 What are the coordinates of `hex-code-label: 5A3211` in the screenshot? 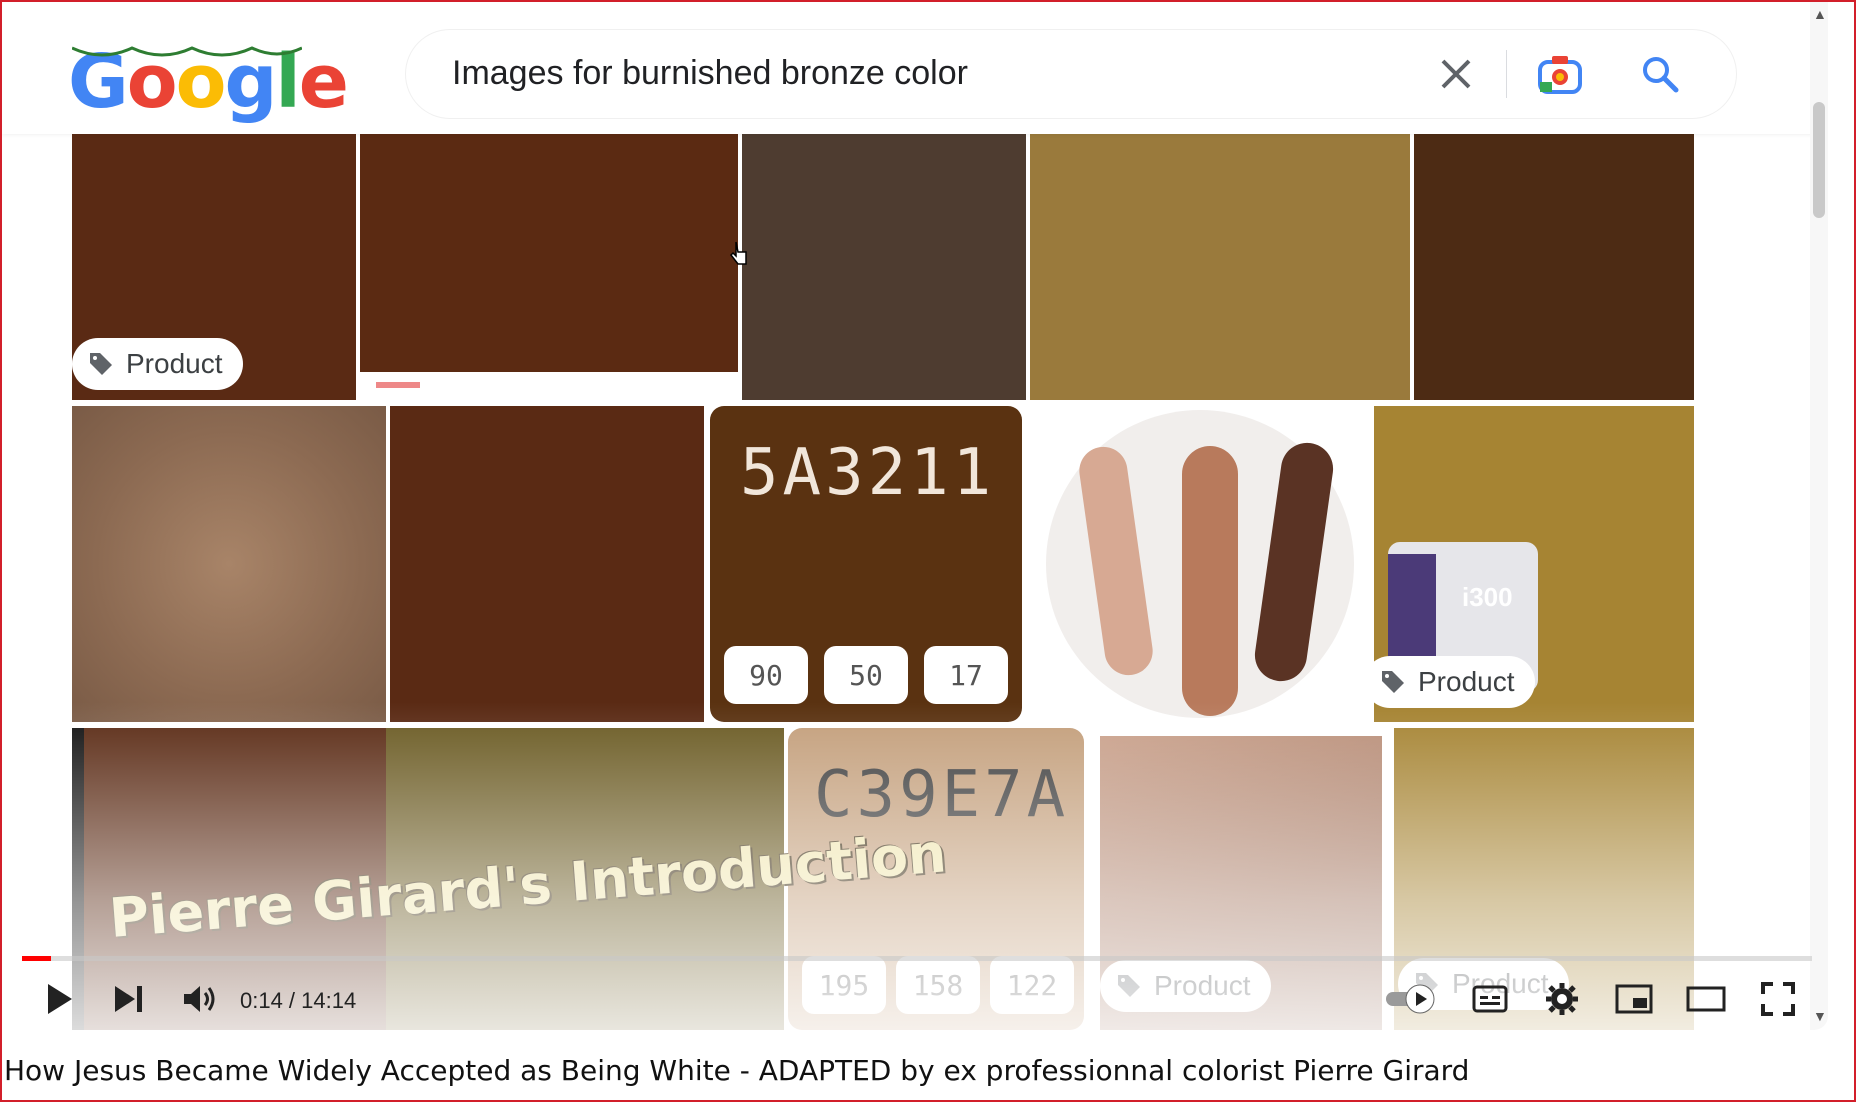 It's located at (868, 473).